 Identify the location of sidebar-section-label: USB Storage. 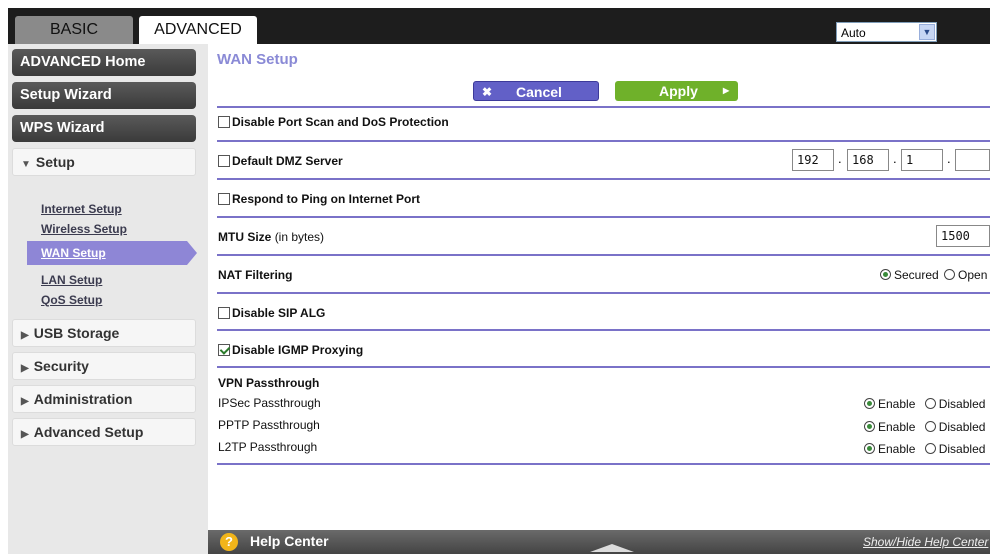
(76, 333).